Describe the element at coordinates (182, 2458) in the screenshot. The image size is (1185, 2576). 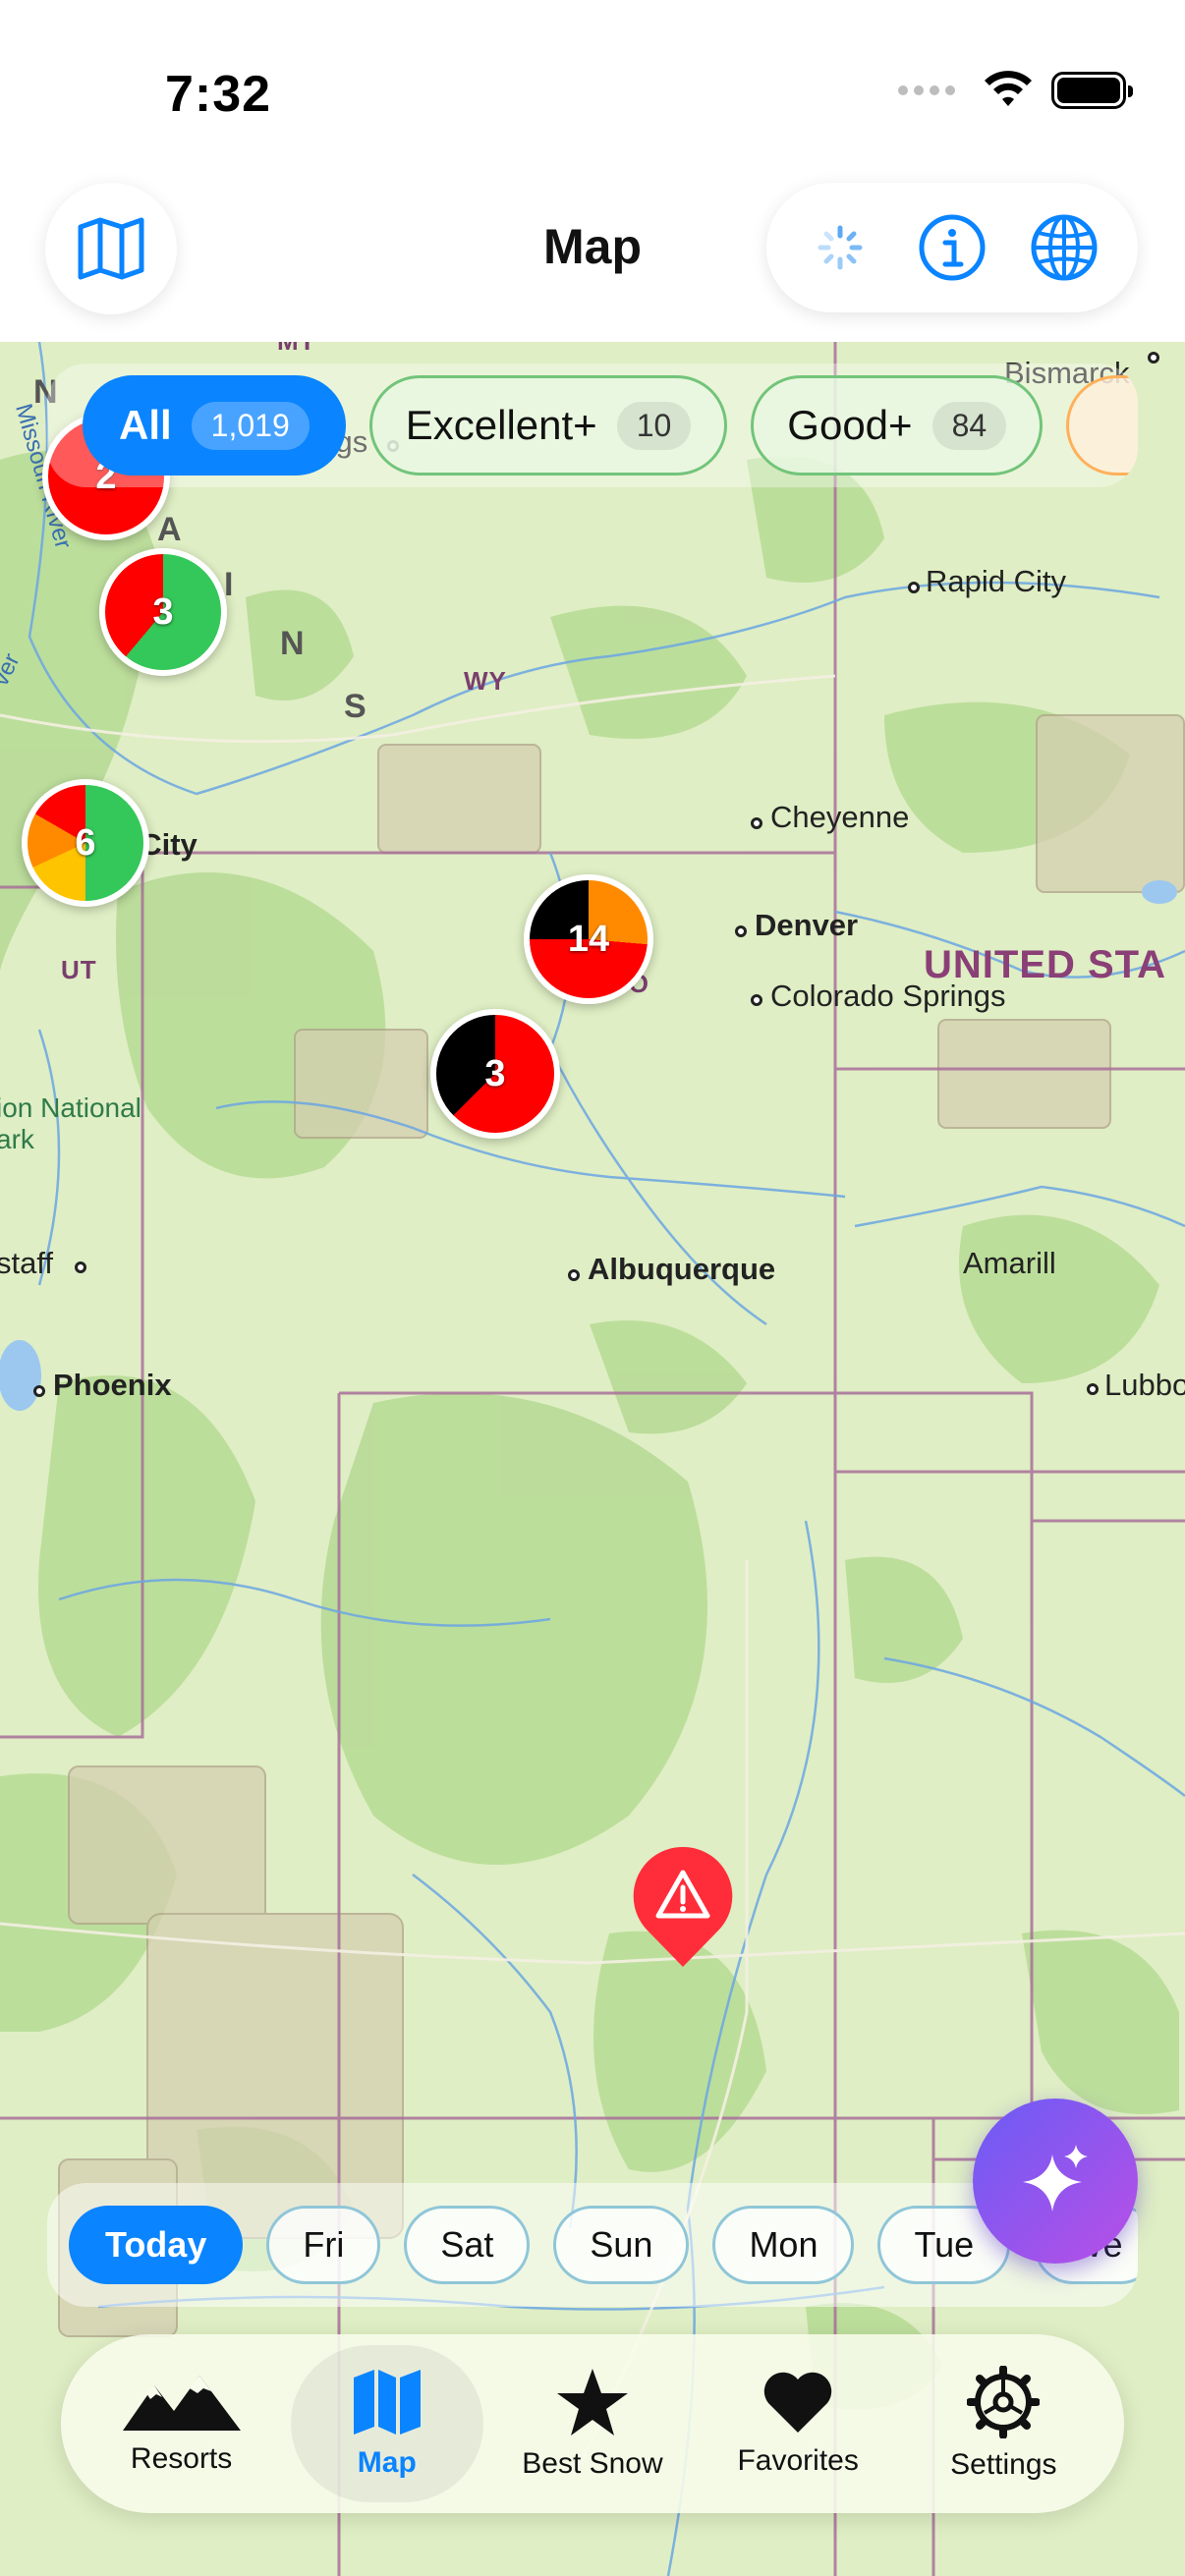
I see `tab-label: Resorts` at that location.